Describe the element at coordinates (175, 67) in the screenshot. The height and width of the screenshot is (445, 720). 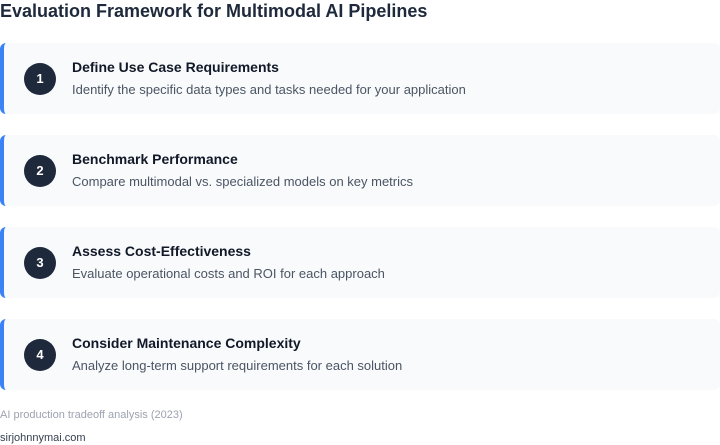
I see `step-title: Define Use Case Requirements` at that location.